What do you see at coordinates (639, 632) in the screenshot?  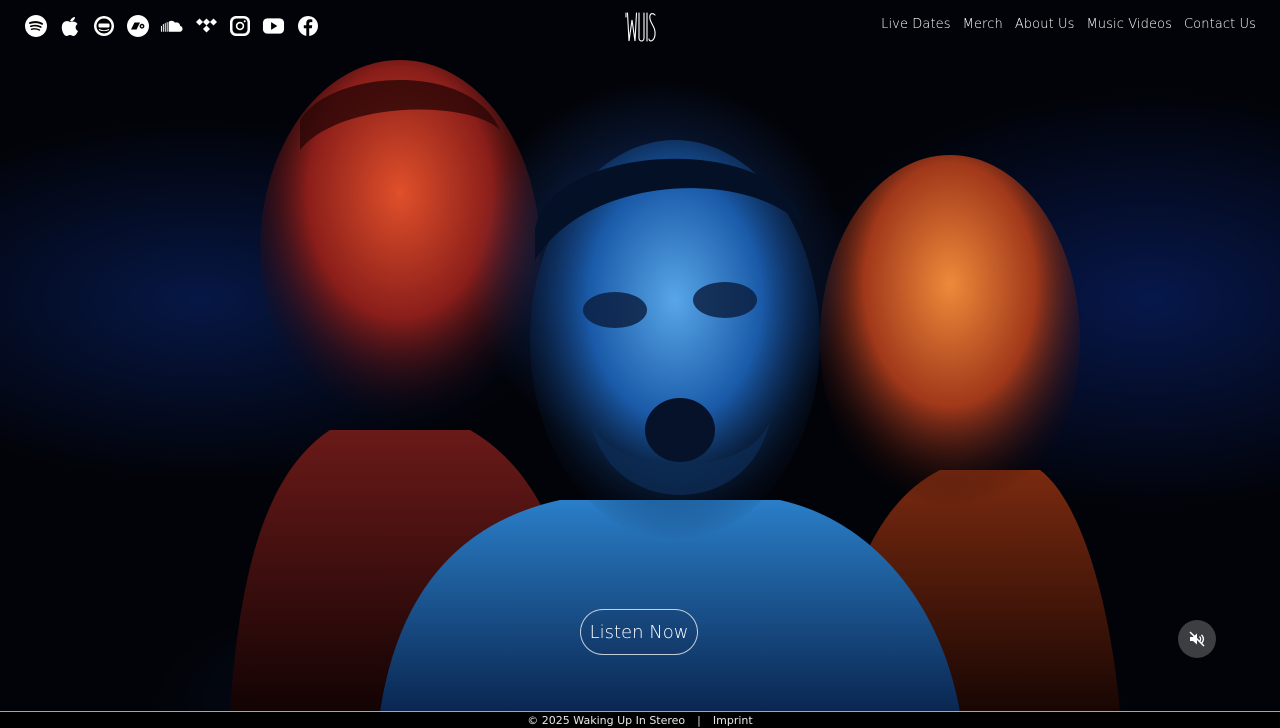 I see `listen-now-button: Listen Now` at bounding box center [639, 632].